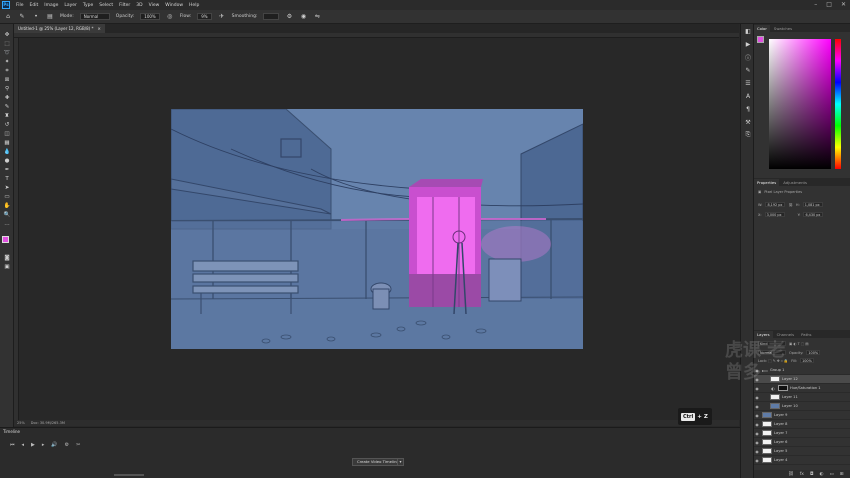  What do you see at coordinates (222, 17) in the screenshot?
I see `airbrush-icon: ✈` at bounding box center [222, 17].